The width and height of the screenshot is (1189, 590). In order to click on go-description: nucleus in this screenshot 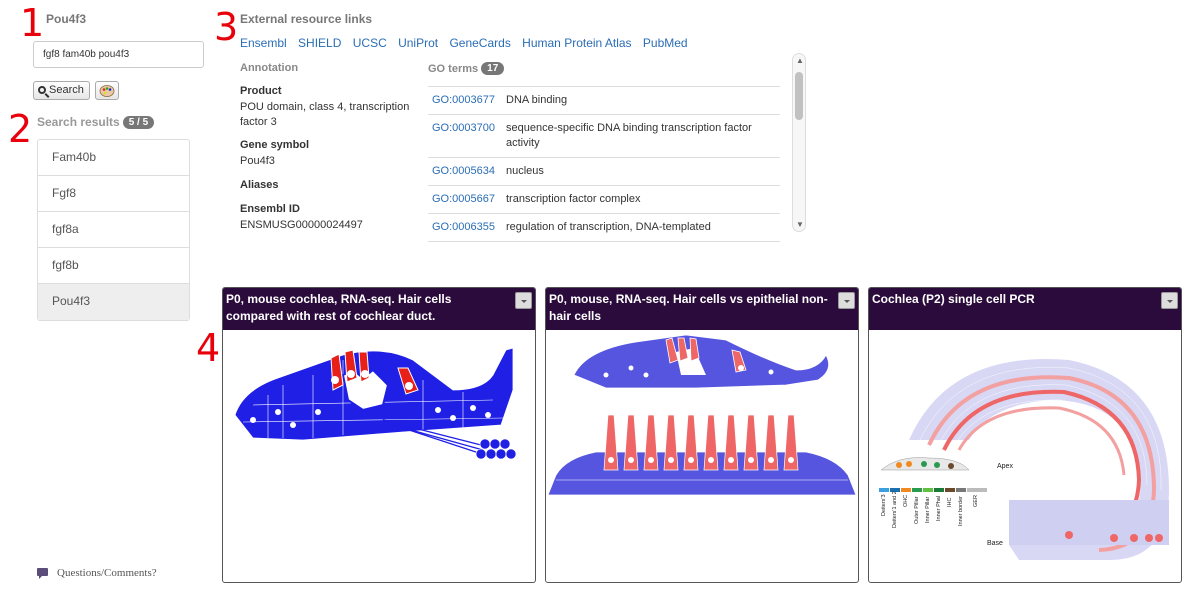, I will do `click(525, 171)`.